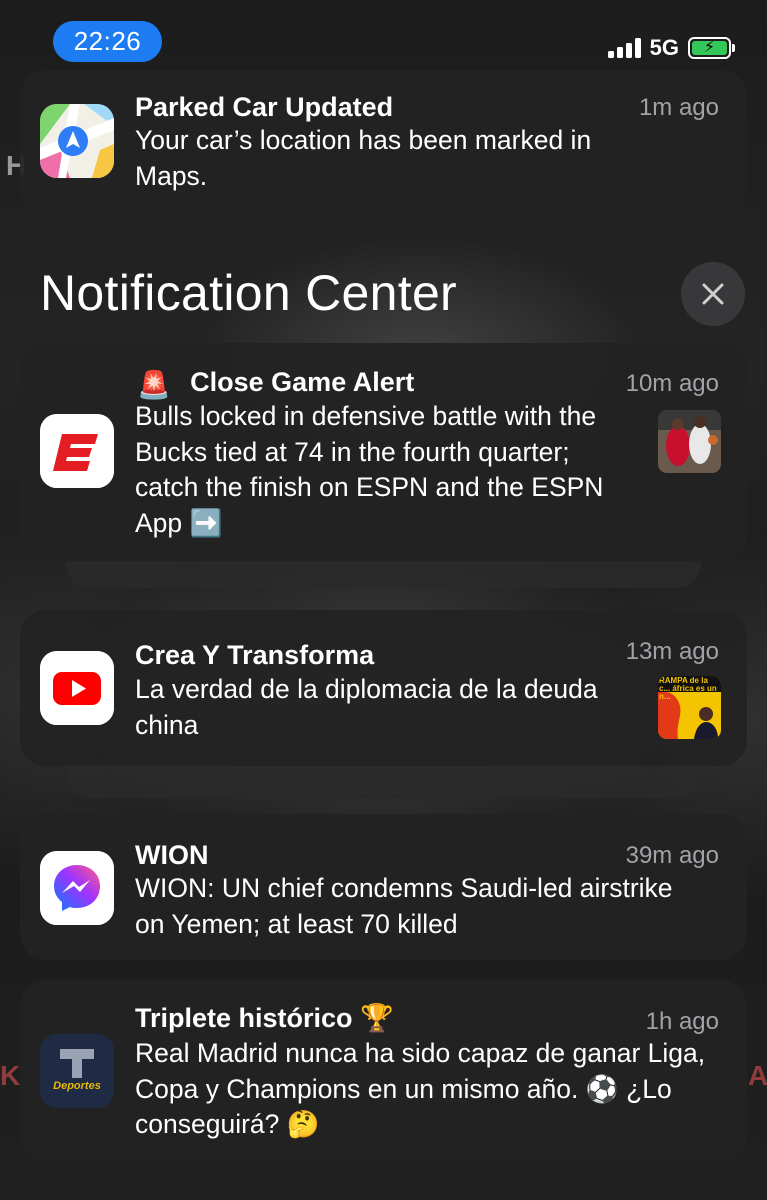  What do you see at coordinates (77, 1071) in the screenshot?
I see `telemundo-deportes-app-icon: Deportes` at bounding box center [77, 1071].